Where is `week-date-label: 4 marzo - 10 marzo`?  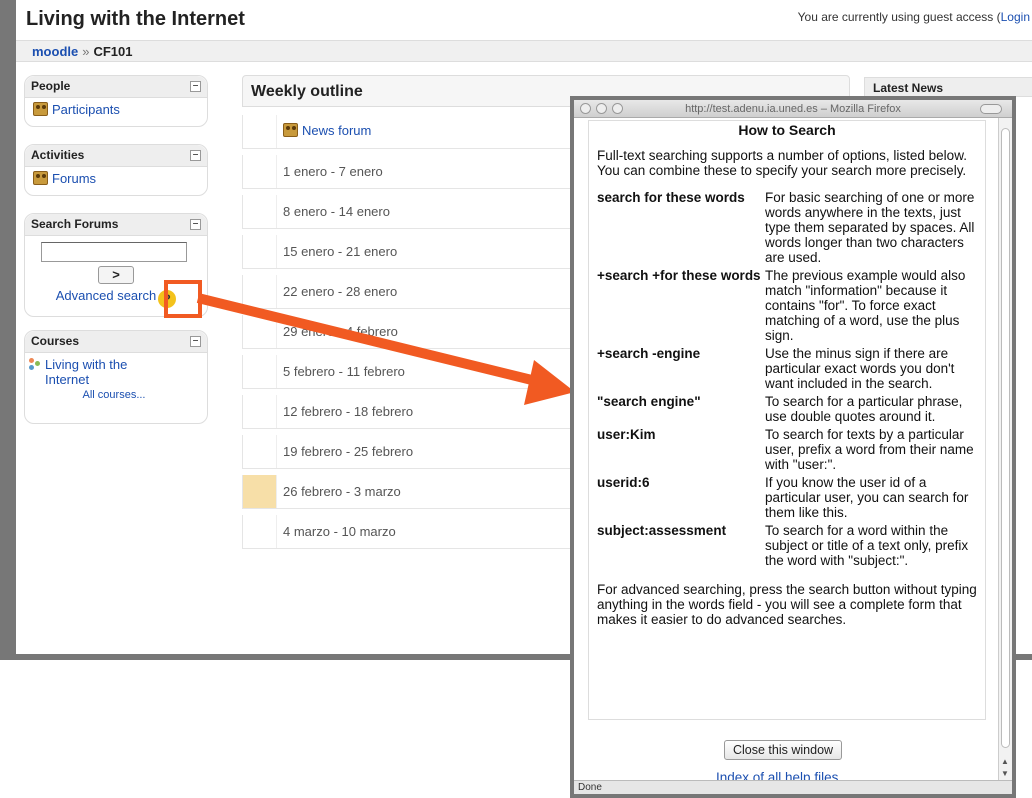
week-date-label: 4 marzo - 10 marzo is located at coordinates (339, 531).